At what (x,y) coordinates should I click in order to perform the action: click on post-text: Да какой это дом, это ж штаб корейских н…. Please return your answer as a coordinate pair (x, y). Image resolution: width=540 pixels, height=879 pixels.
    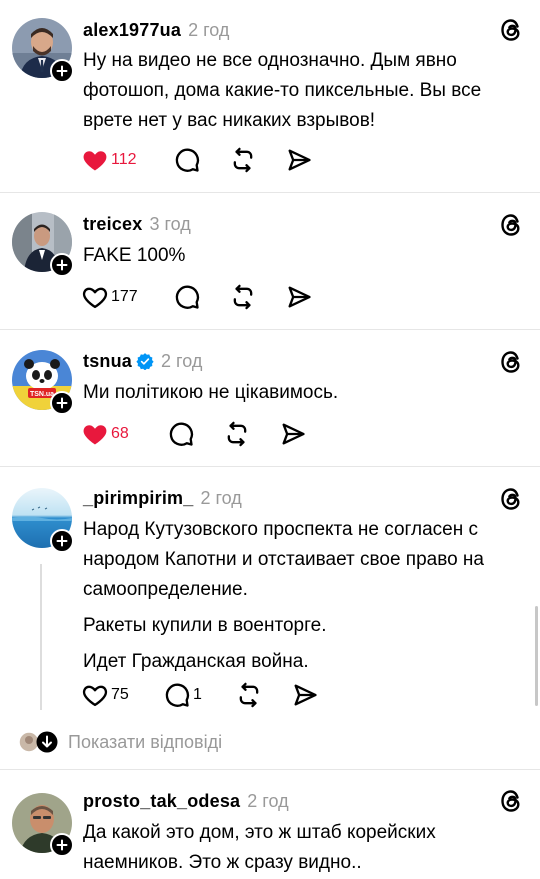
    Looking at the image, I should click on (303, 848).